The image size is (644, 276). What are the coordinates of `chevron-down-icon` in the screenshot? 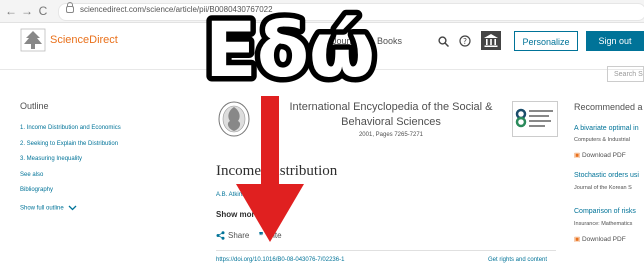 It's located at (72, 208).